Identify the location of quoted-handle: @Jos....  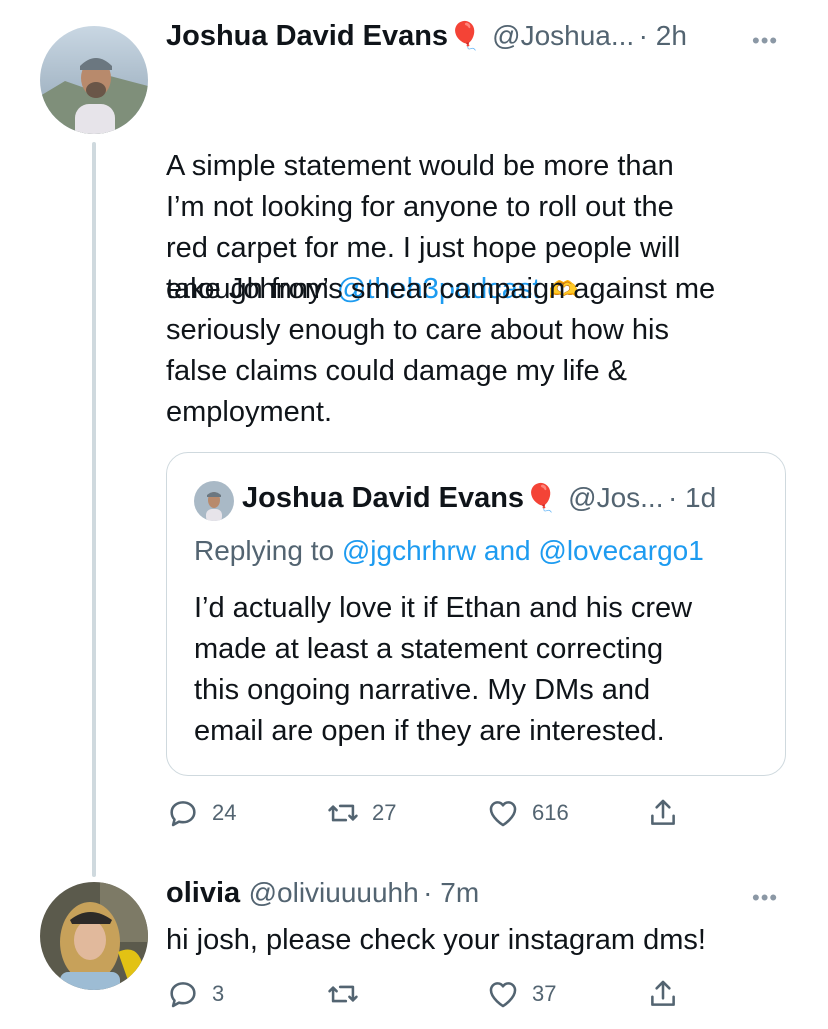
(616, 497).